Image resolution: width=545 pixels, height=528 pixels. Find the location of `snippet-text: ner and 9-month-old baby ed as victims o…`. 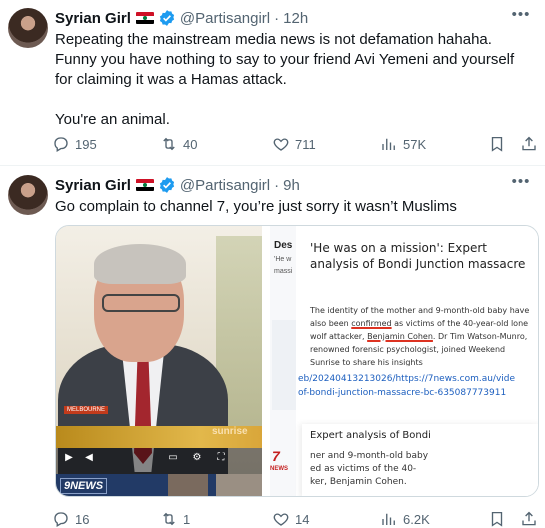

snippet-text: ner and 9-month-old baby ed as victims o… is located at coordinates (369, 469).